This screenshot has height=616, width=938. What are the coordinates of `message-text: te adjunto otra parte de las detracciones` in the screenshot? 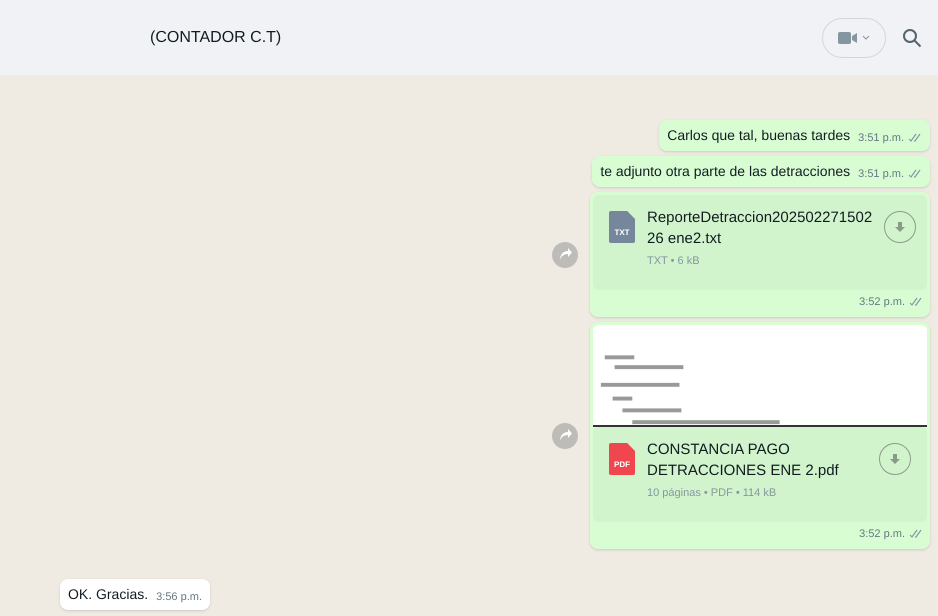 It's located at (725, 171).